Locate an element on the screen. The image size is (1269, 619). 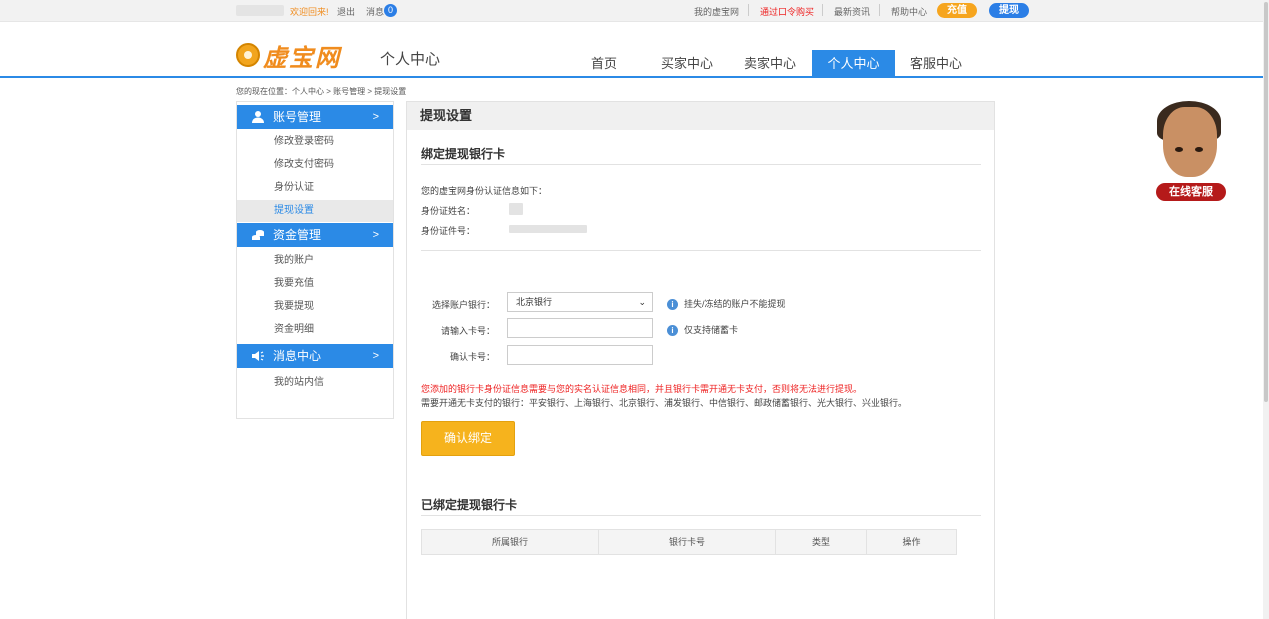
identity-intro: 您的虚宝网身份认证信息如下： is located at coordinates (484, 191).